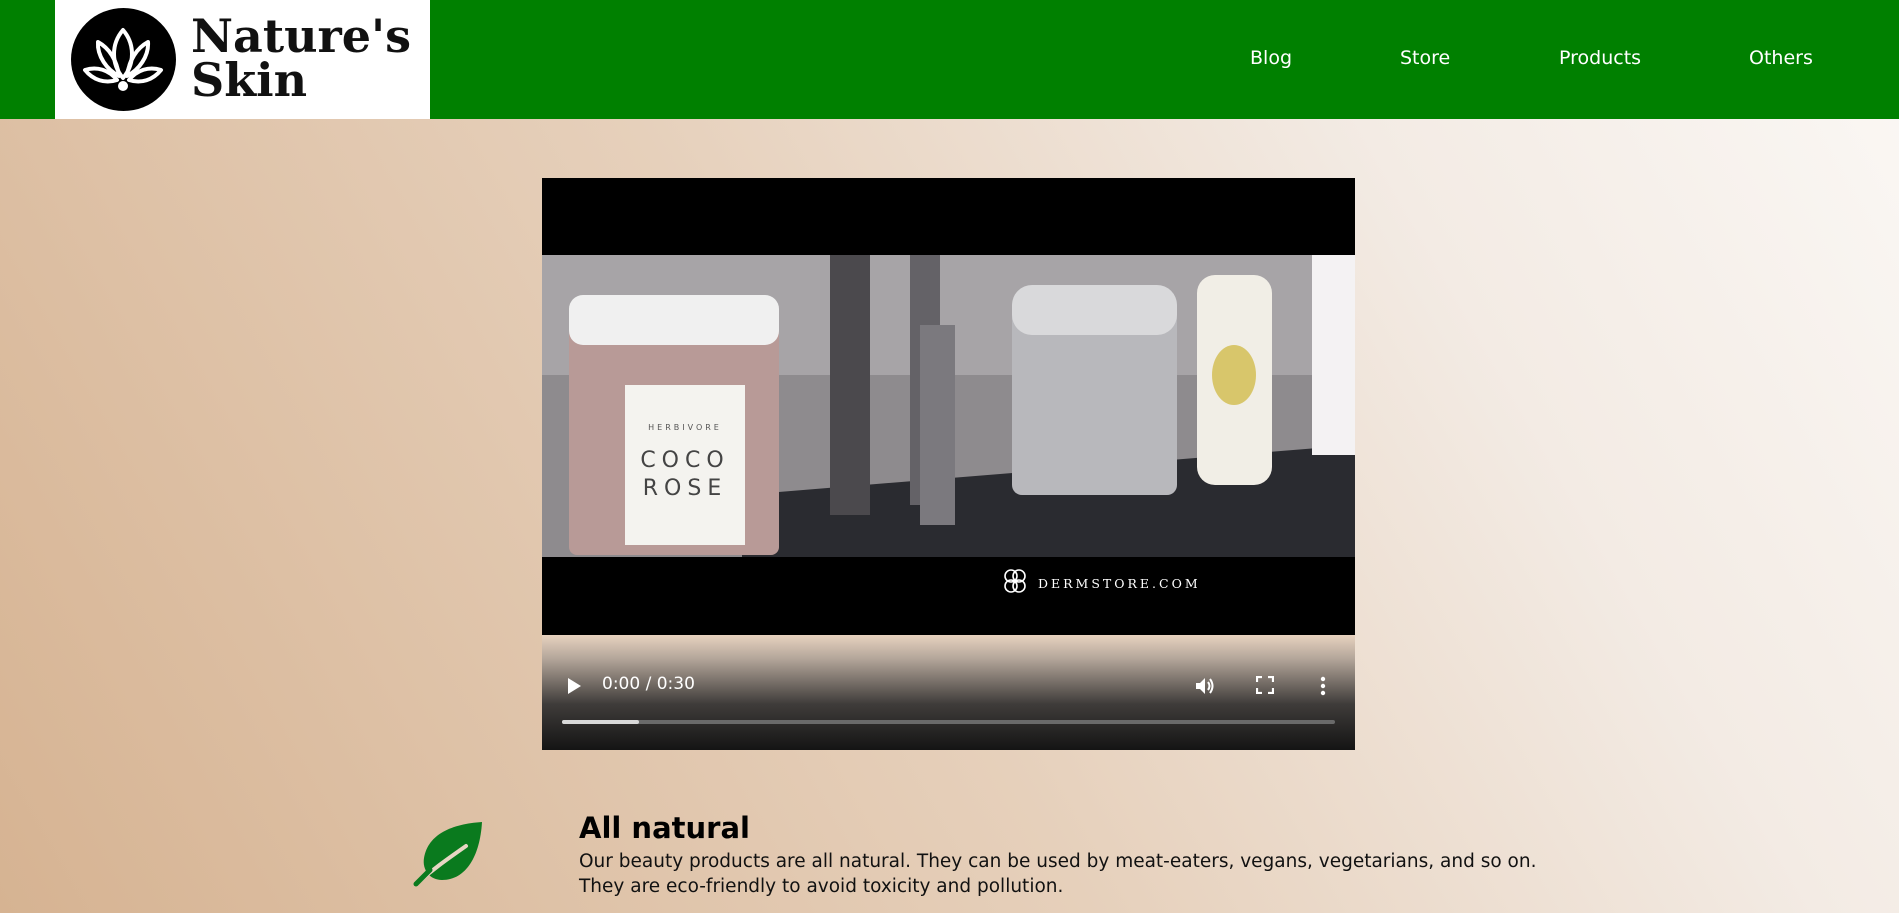  Describe the element at coordinates (1015, 583) in the screenshot. I see `watermark-logo-icon` at that location.